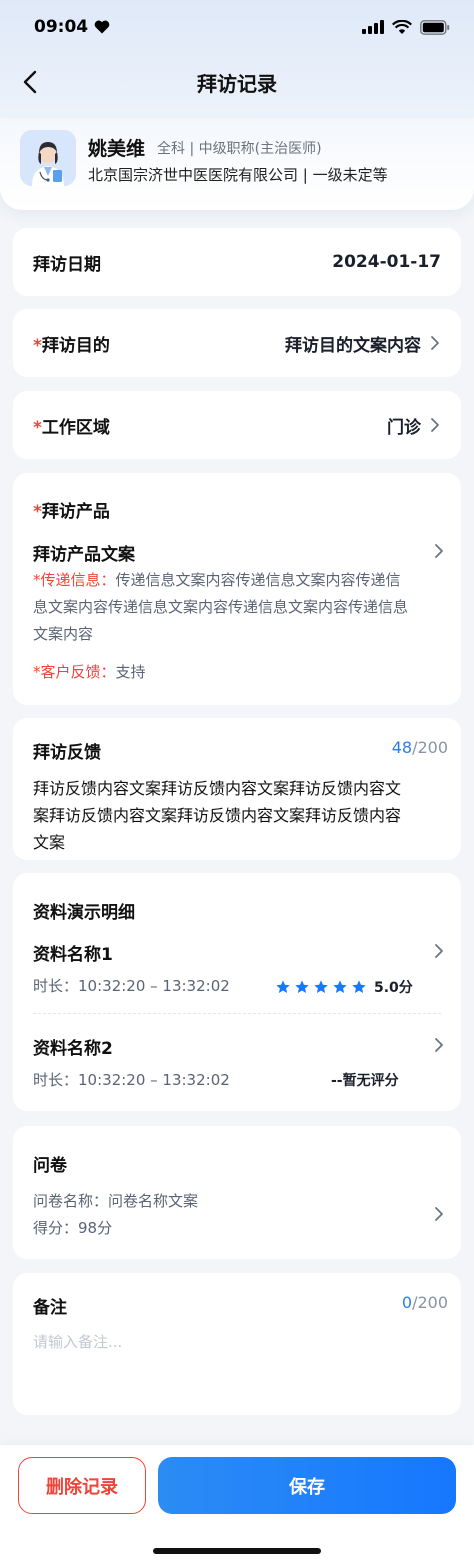 This screenshot has height=1567, width=474. I want to click on work-area-label-wrap: *工作区域, so click(71, 425).